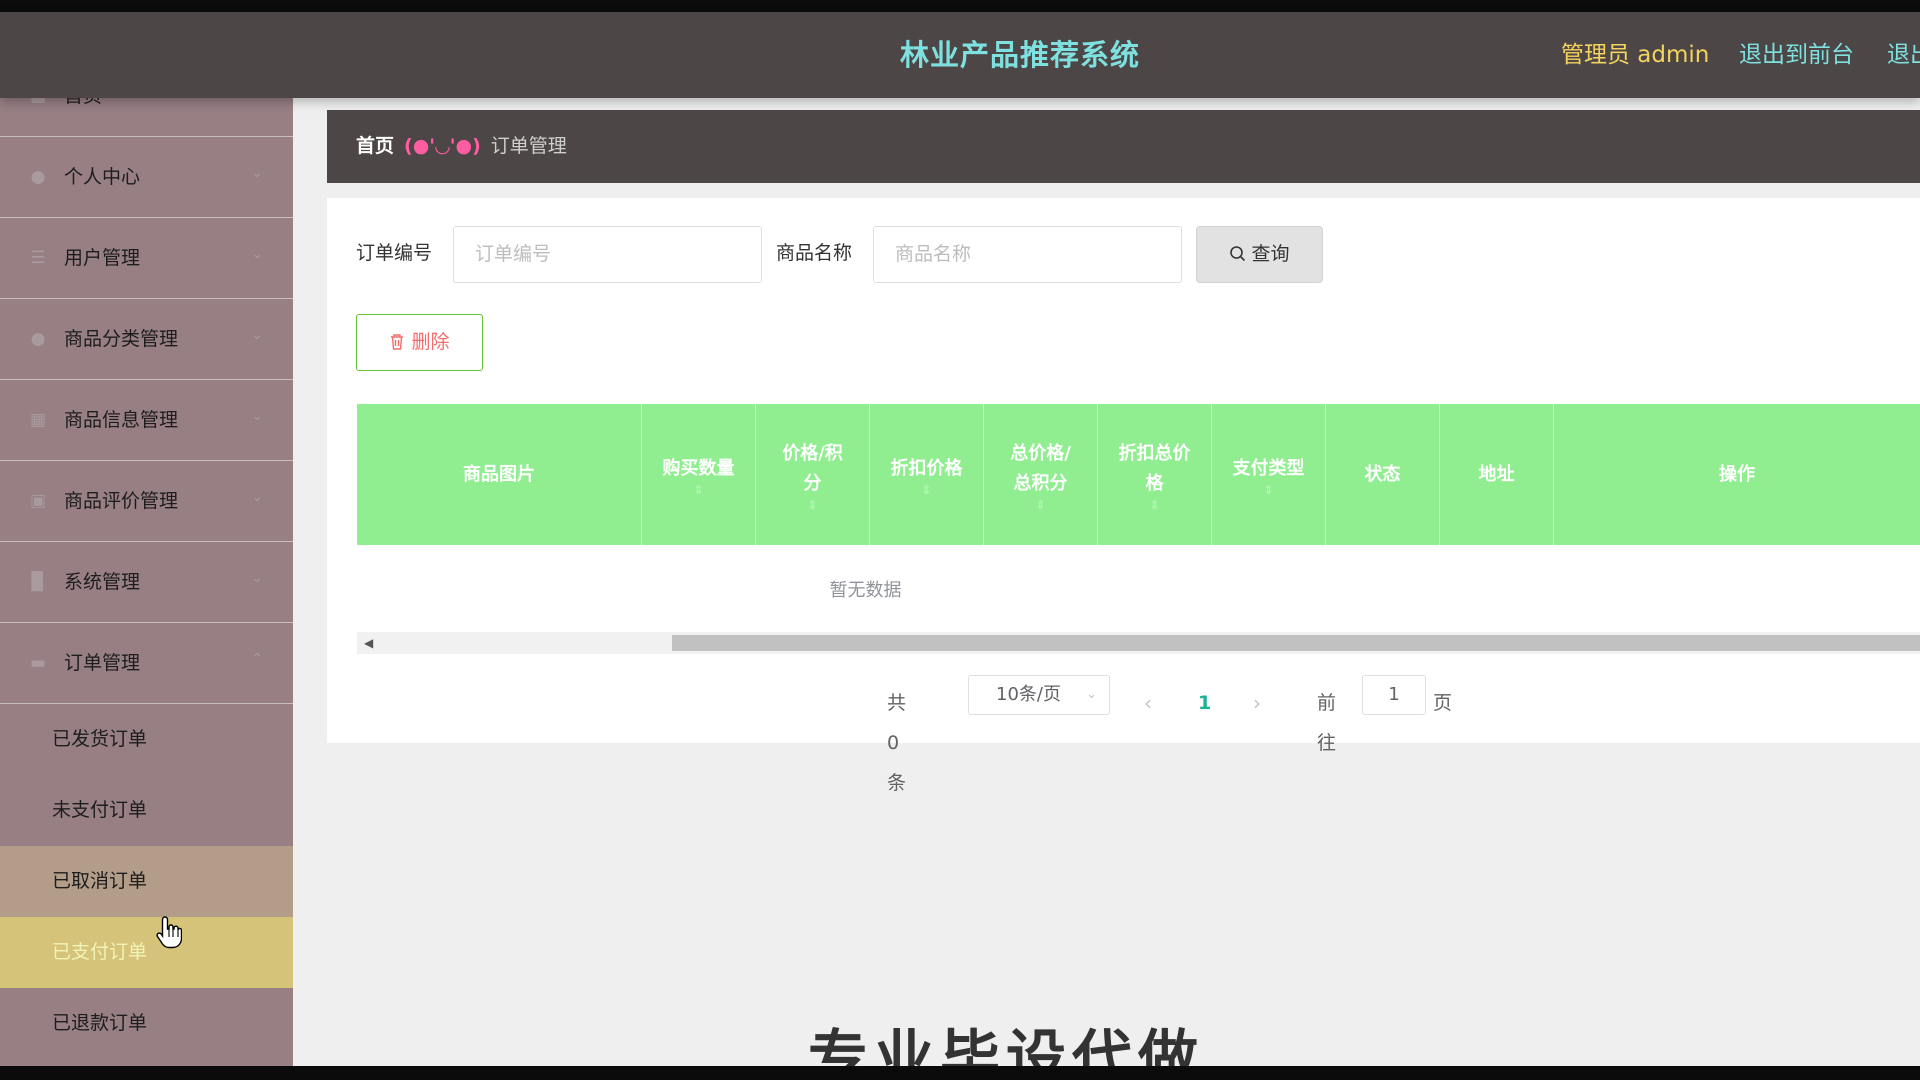 This screenshot has height=1080, width=1920. What do you see at coordinates (528, 146) in the screenshot?
I see `breadcrumb-current: 订单管理` at bounding box center [528, 146].